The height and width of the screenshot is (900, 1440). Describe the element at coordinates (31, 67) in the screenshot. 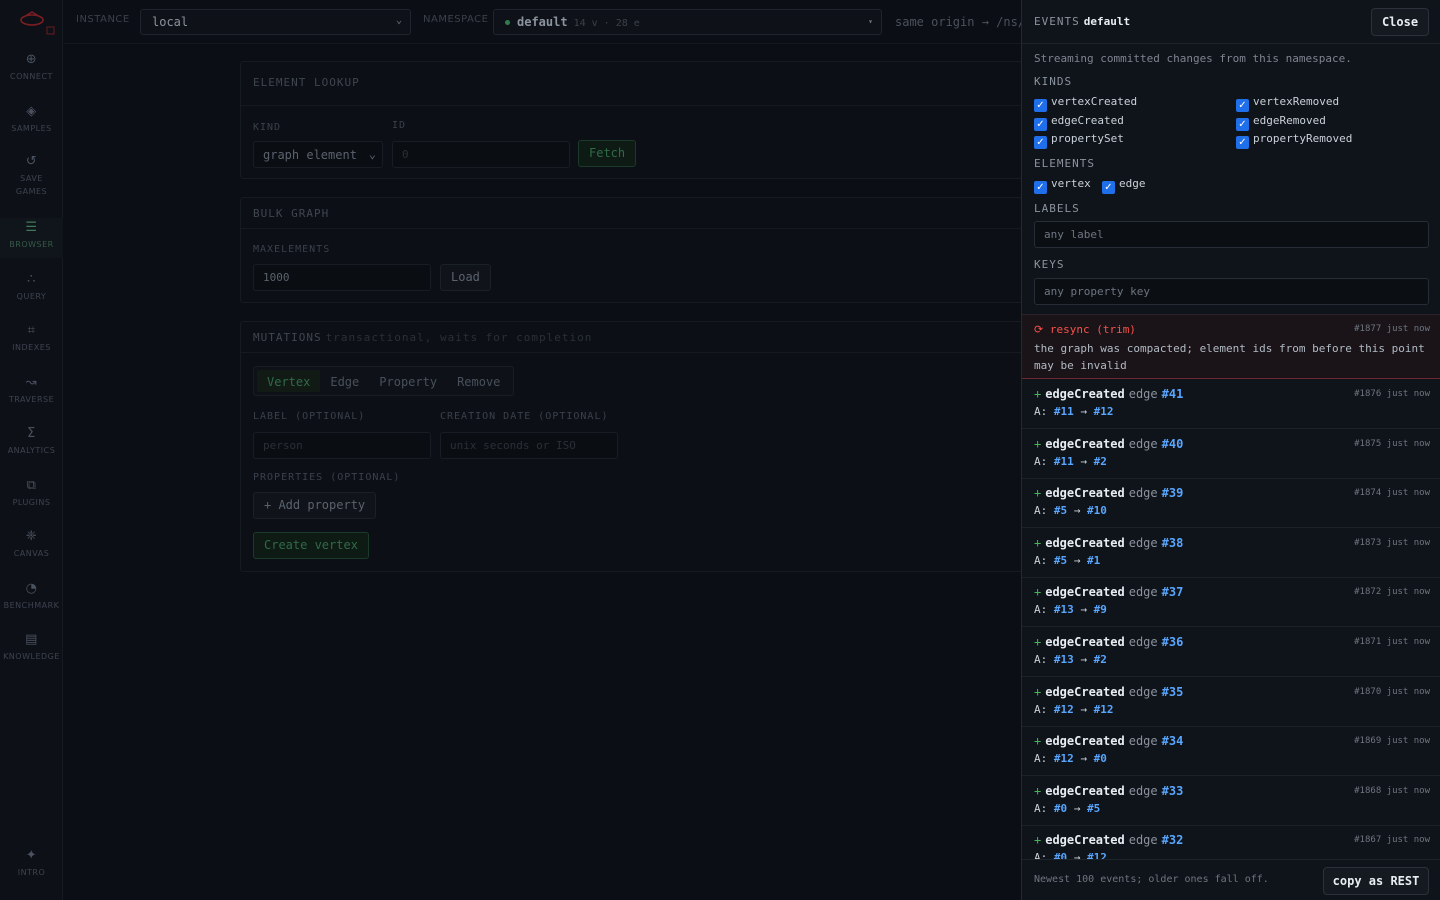

I see `sidebar-item-connect: ⊕ CONNECT` at that location.